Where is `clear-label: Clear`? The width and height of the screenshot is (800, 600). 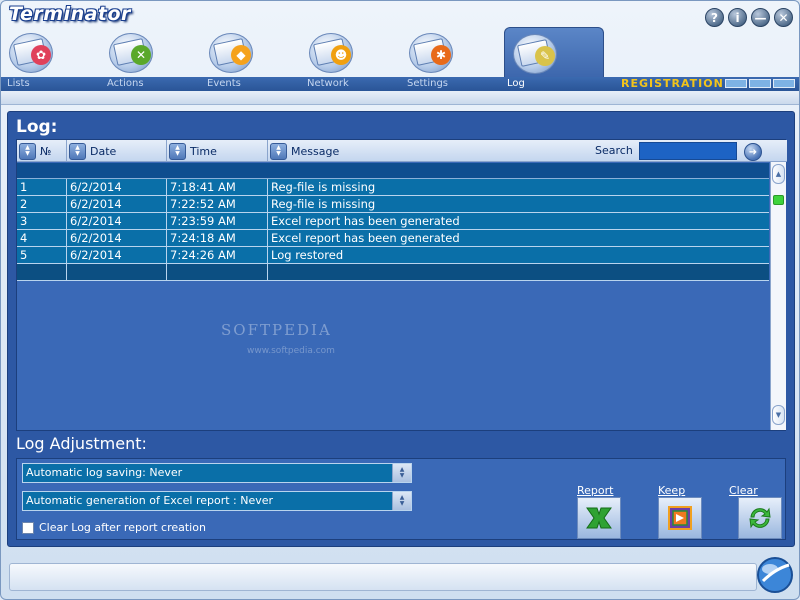
clear-label: Clear is located at coordinates (743, 490).